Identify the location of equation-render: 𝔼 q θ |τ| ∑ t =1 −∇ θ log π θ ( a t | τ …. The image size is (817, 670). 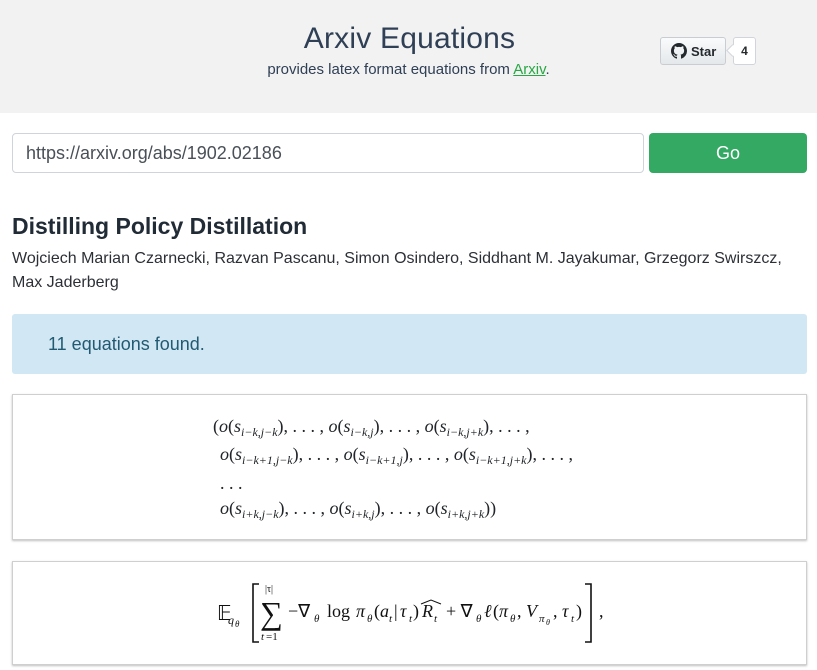
(410, 613).